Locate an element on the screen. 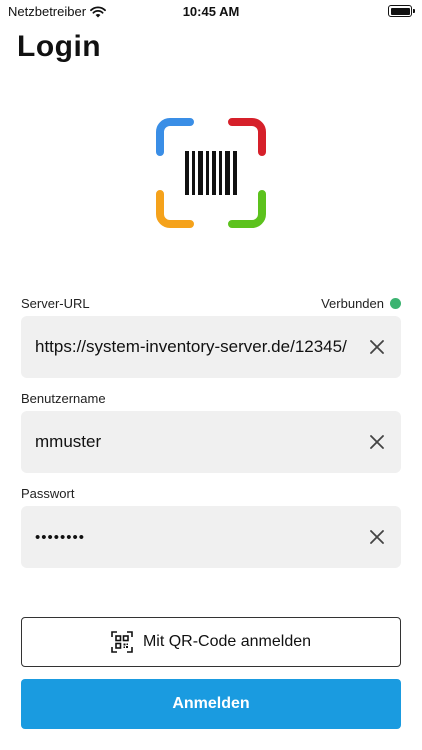 Image resolution: width=422 pixels, height=750 pixels. password-input: •••••••• is located at coordinates (200, 537).